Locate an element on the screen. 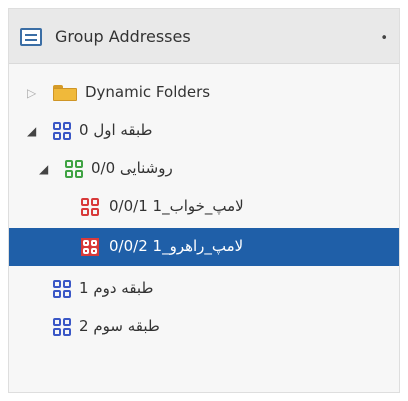  tree-item-ga-0-0-1: لامپ_خواب_1 0/0/1 is located at coordinates (204, 207).